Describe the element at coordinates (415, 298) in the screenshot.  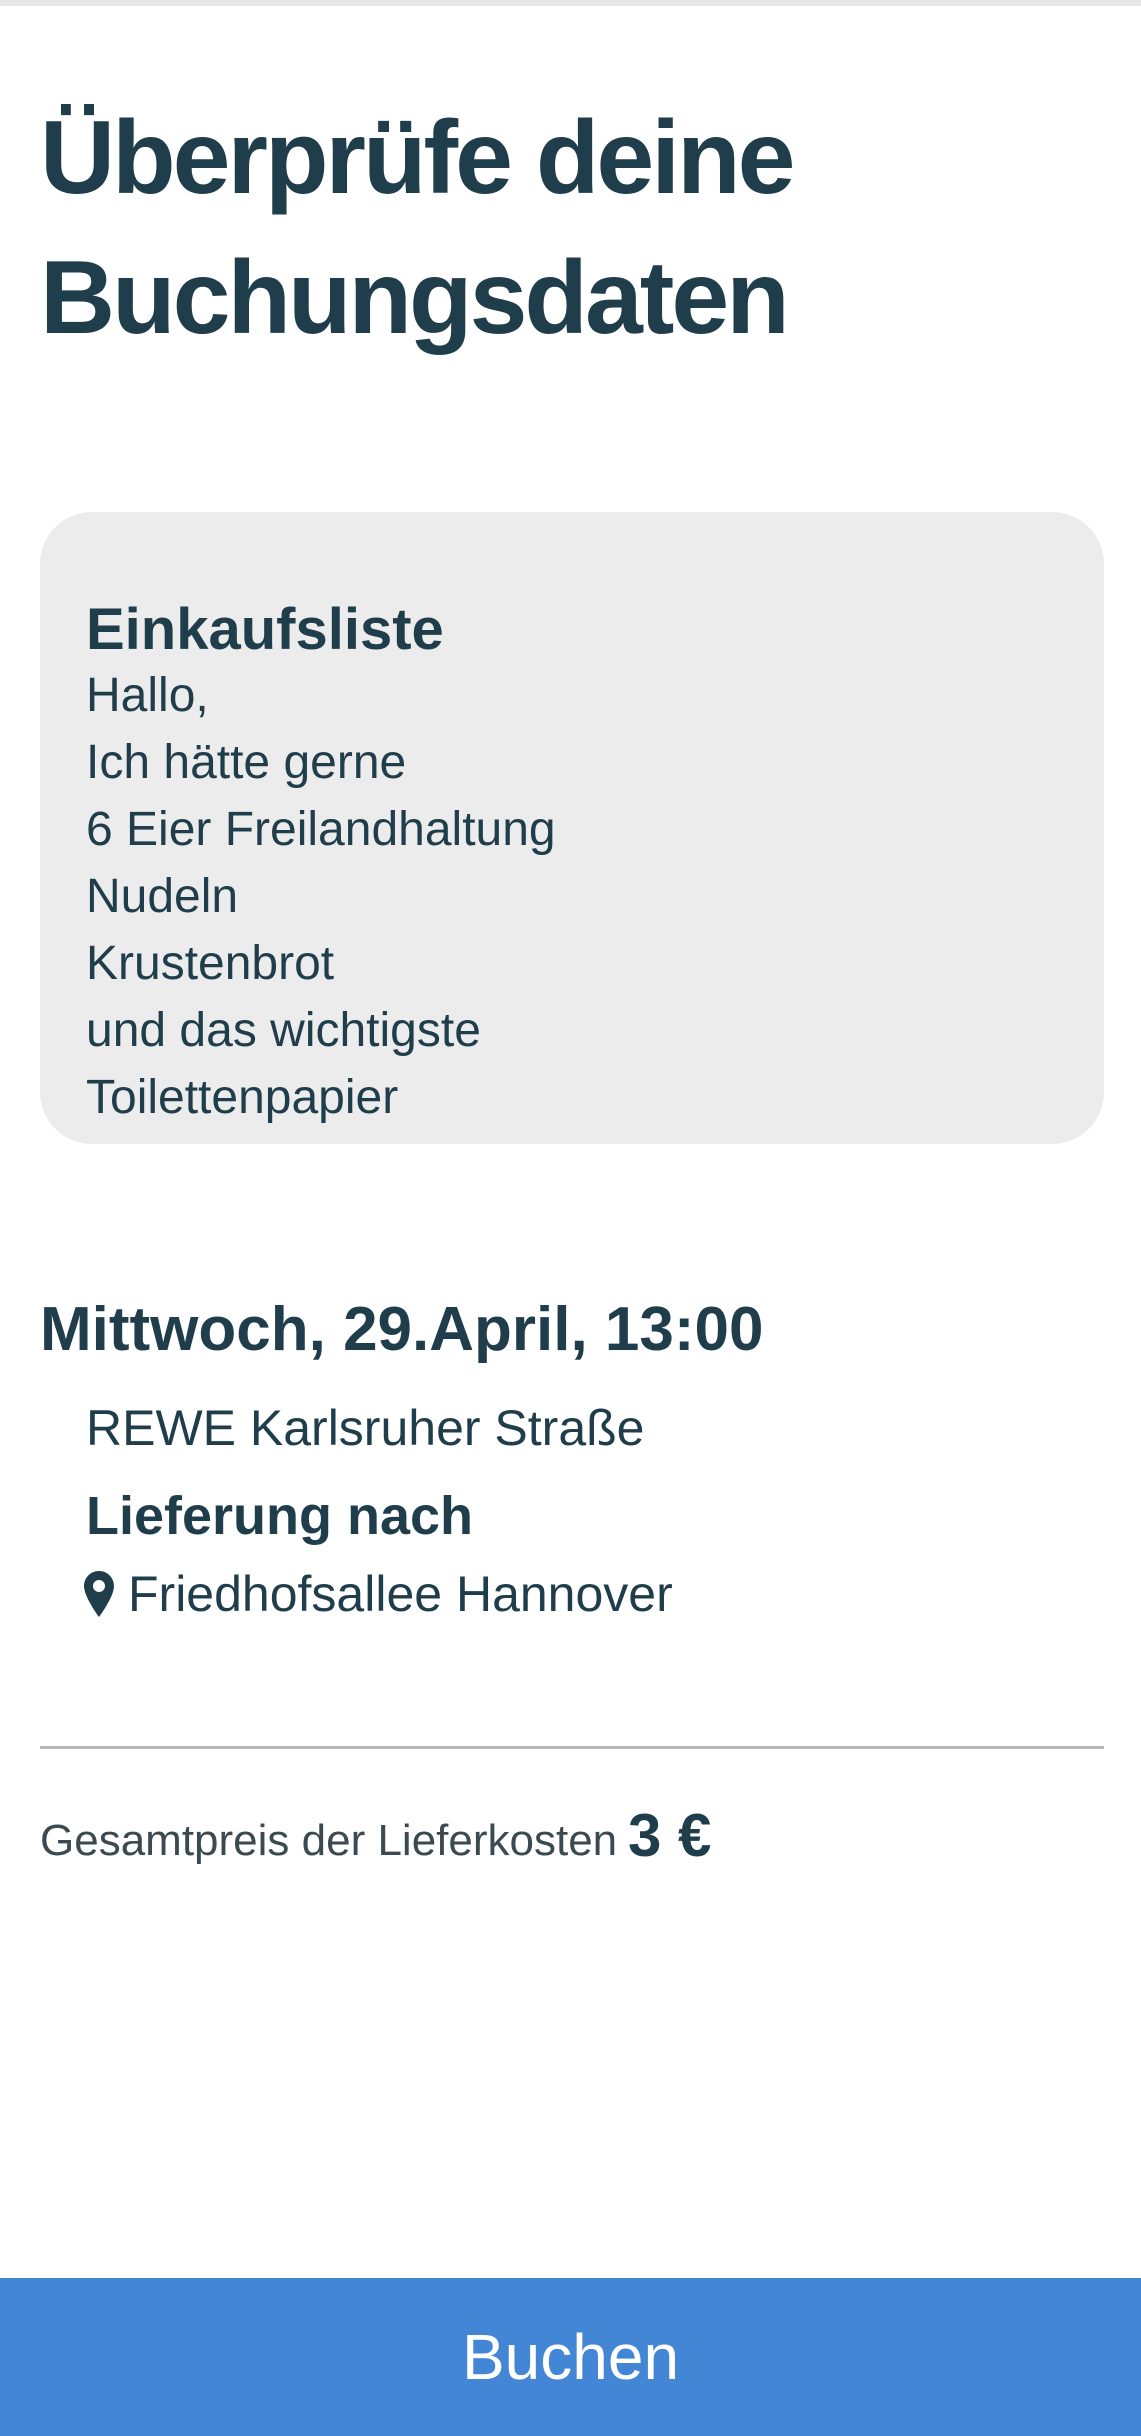
I see `page-title-line-2: Buchungsdaten` at that location.